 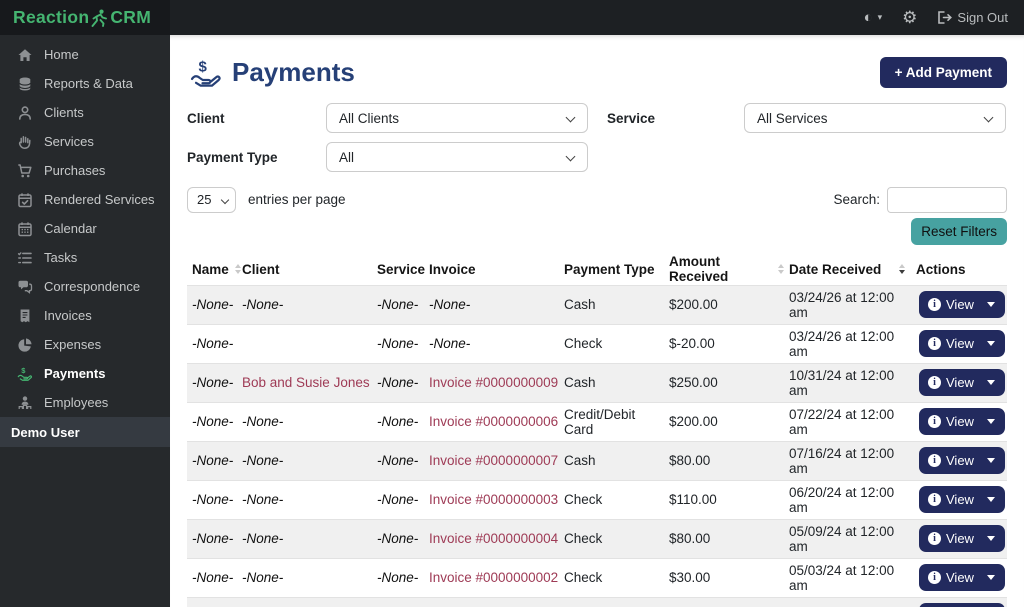 I want to click on logo-block: Reaction CRM, so click(x=85, y=17).